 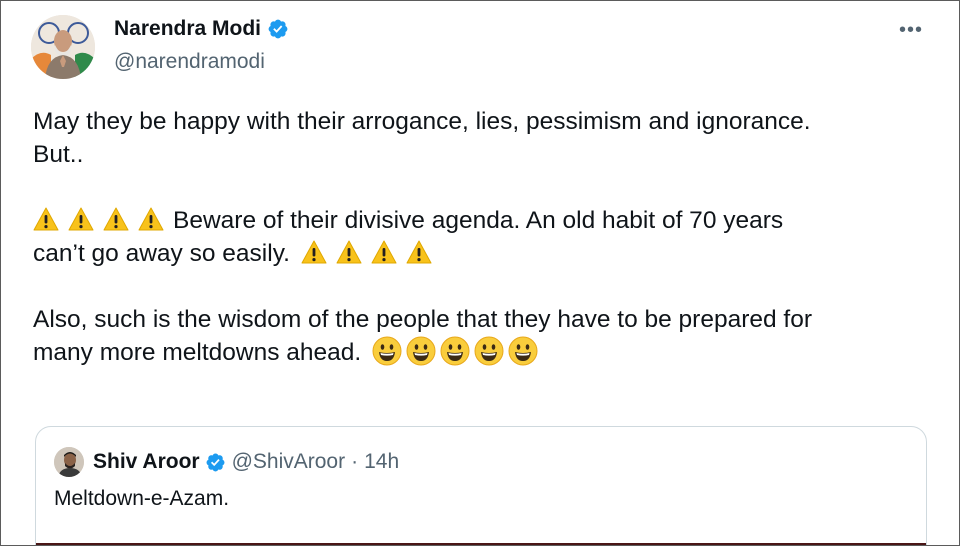 What do you see at coordinates (289, 462) in the screenshot?
I see `quoted-author-handle: @ShivAroor` at bounding box center [289, 462].